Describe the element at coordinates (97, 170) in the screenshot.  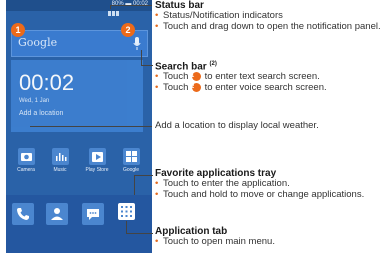
I see `app-label: Play Store` at that location.